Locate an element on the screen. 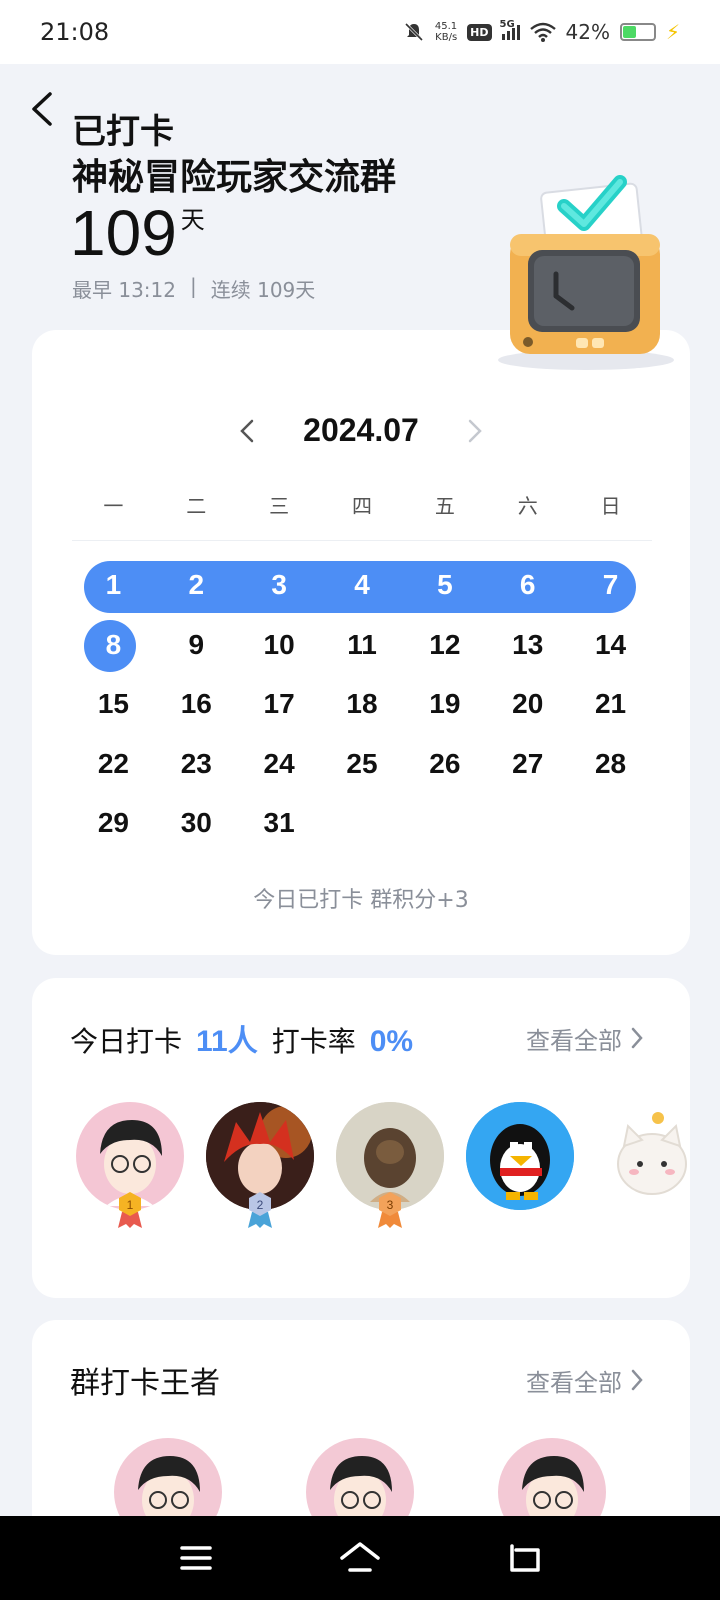 The image size is (720, 1600). weekday-label: 三 is located at coordinates (279, 506).